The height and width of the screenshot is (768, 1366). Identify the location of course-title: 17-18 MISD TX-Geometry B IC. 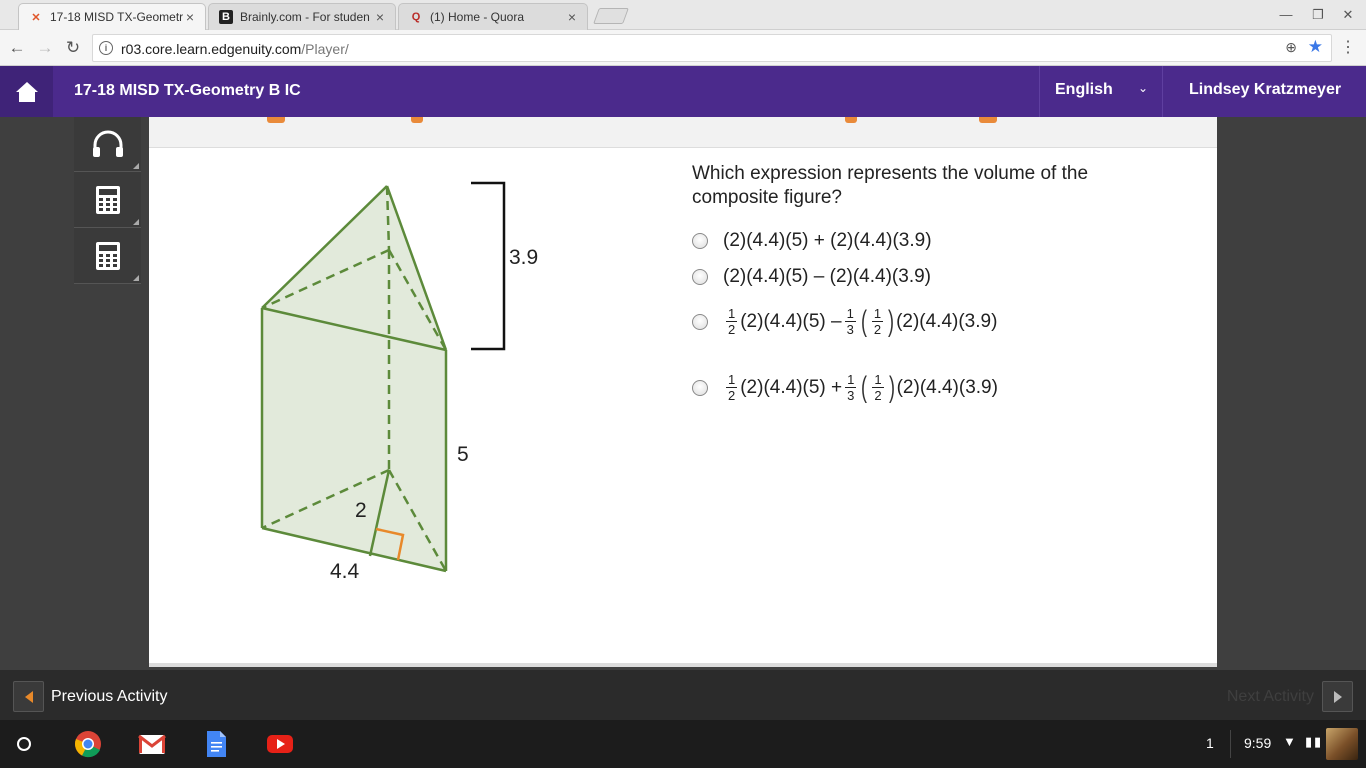
(187, 90).